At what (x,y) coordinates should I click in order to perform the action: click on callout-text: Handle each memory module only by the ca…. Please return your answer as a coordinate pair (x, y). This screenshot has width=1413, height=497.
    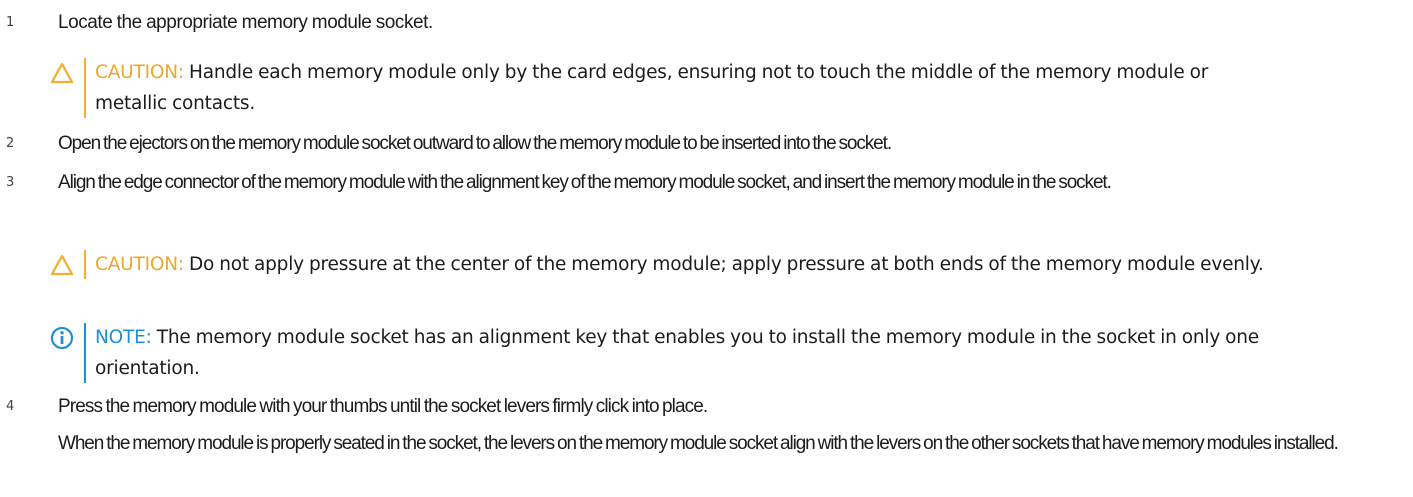
    Looking at the image, I should click on (652, 88).